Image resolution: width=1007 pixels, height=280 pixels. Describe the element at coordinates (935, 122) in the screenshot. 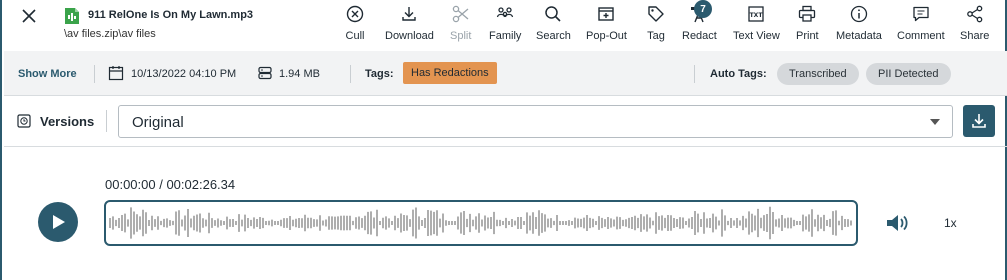

I see `chevron-down-icon` at that location.